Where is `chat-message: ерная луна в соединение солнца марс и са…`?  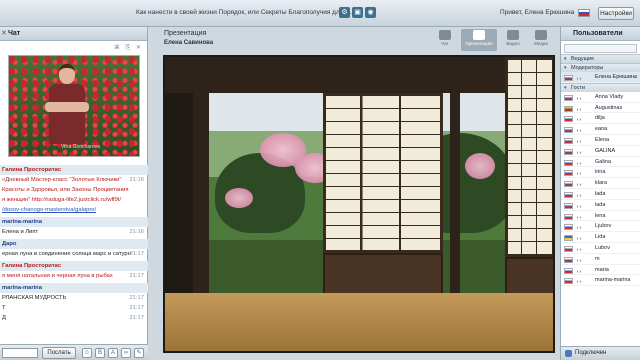 chat-message: ерная луна в соединение солнца марс и са… is located at coordinates (73, 254).